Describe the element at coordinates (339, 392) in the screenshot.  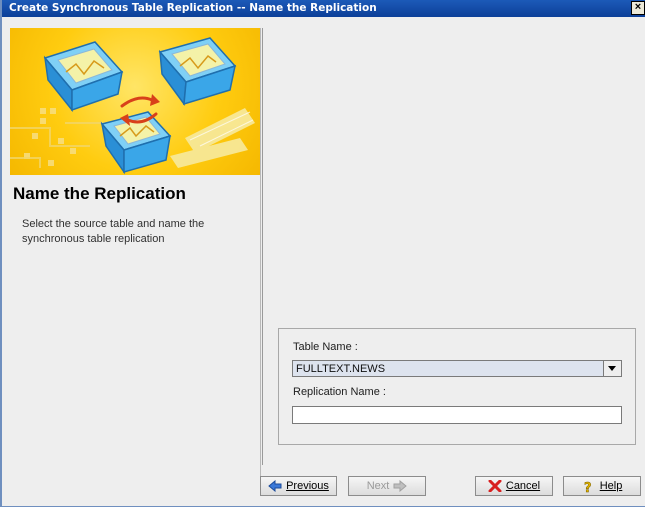
I see `replication-name-label: Replication Name :` at that location.